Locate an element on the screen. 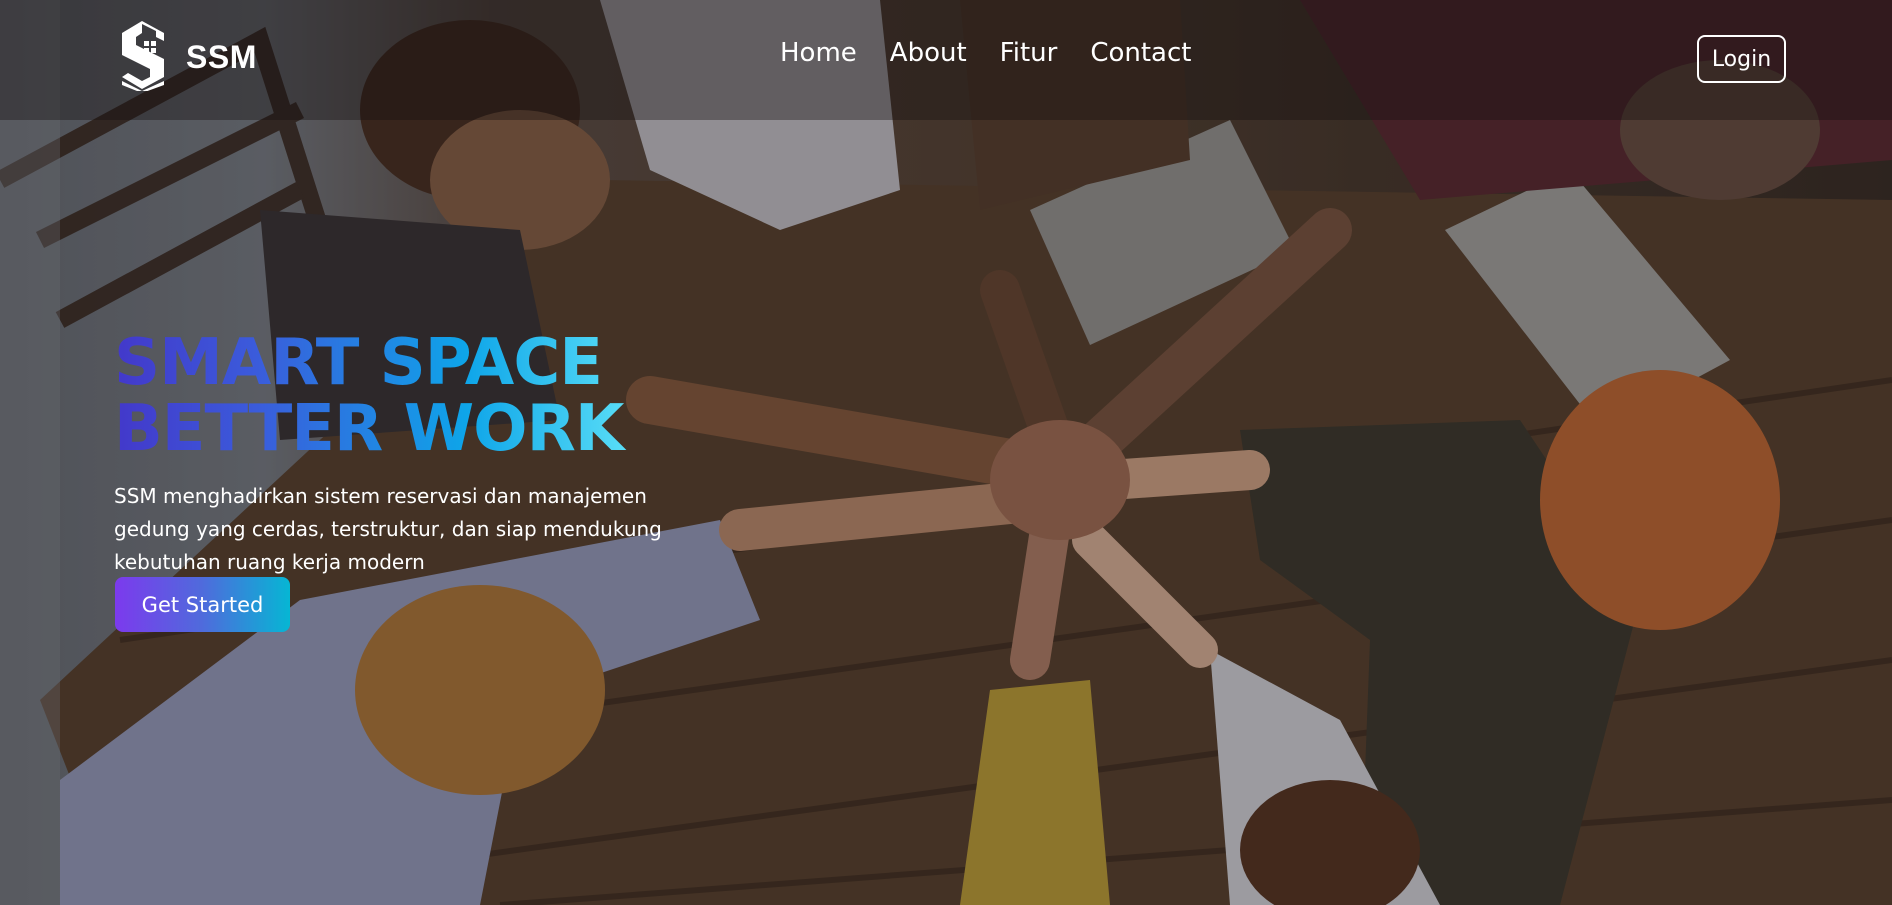 The image size is (1892, 905). ssm-building-logo-icon is located at coordinates (143, 57).